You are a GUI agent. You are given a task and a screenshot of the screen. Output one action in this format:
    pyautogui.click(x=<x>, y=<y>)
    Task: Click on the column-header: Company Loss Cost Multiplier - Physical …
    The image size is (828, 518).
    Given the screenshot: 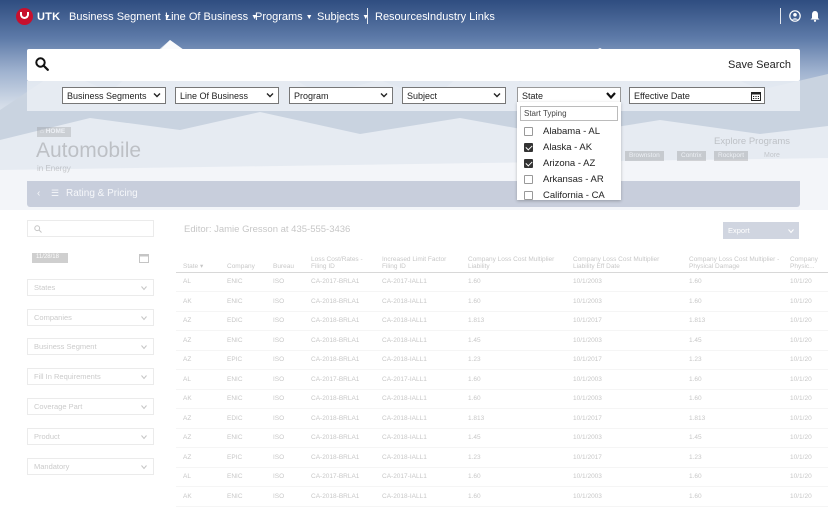 What is the action you would take?
    pyautogui.click(x=732, y=262)
    